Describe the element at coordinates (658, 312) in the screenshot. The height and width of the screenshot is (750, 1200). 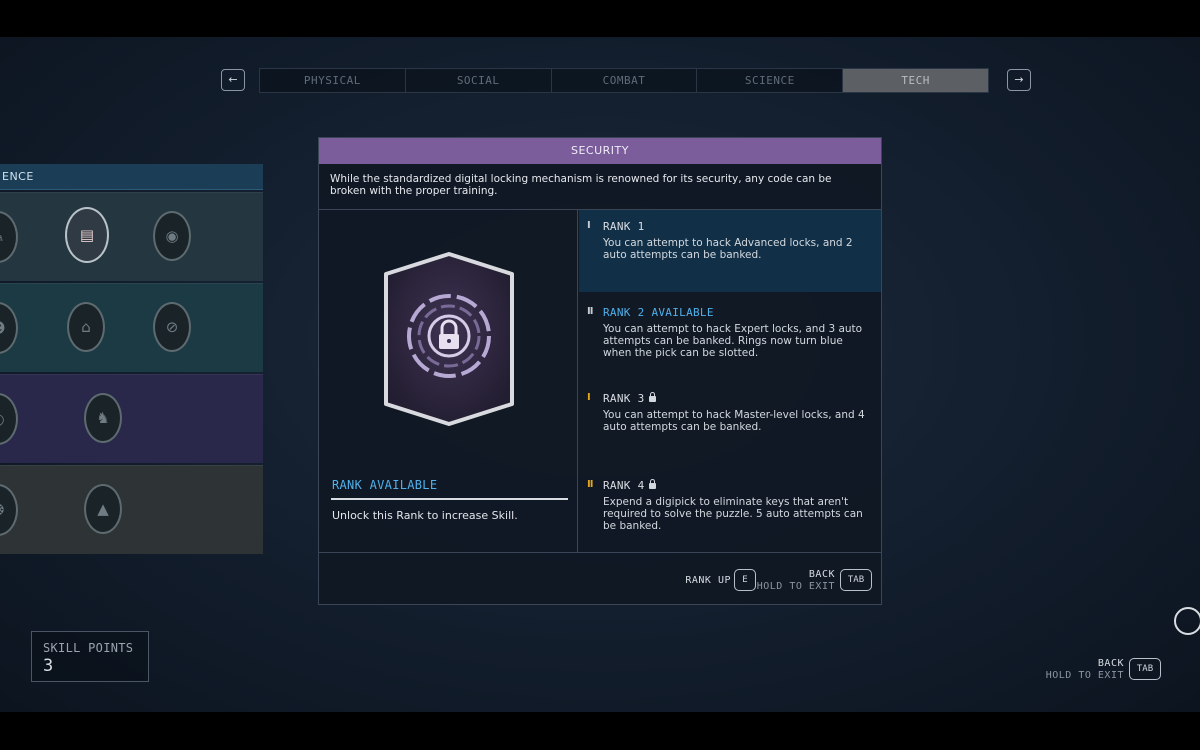
I see `rank-2-title: RANK 2 AVAILABLE` at that location.